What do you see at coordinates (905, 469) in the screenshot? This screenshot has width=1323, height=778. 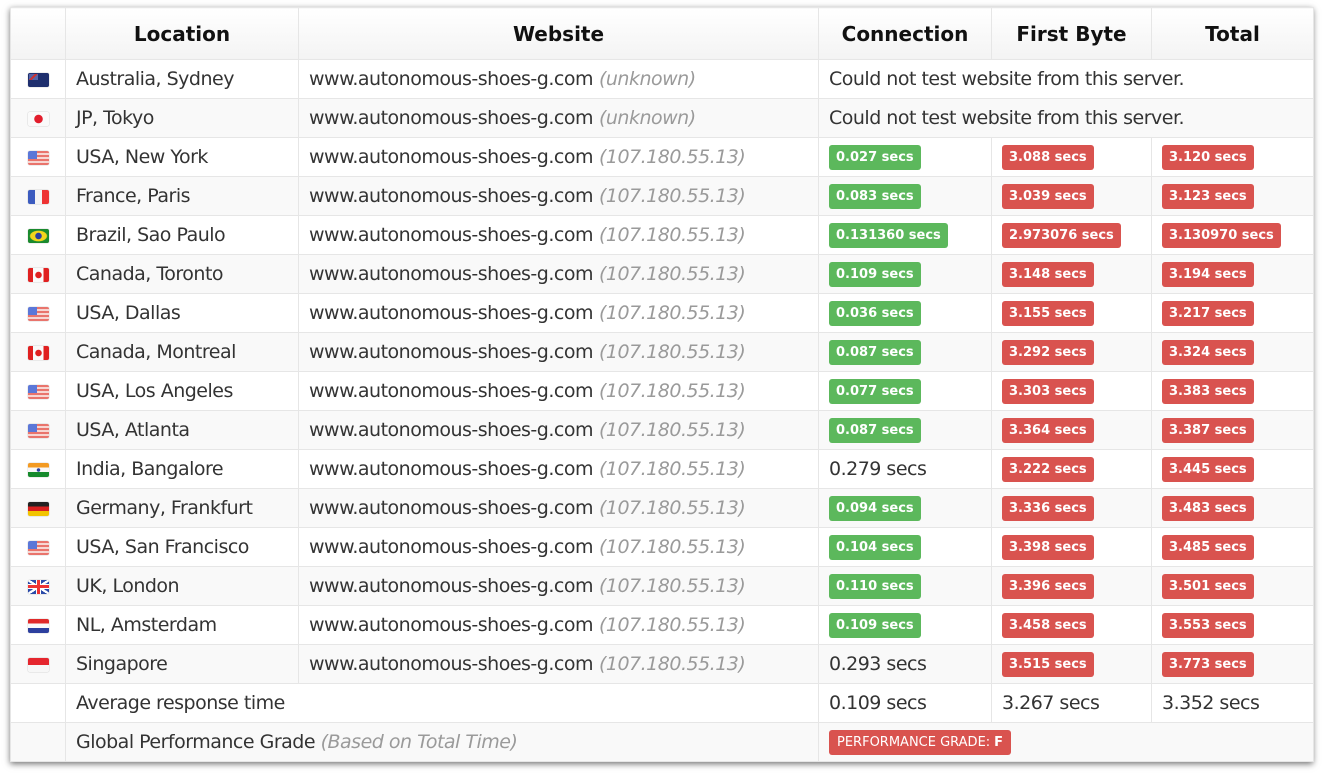 I see `connection-time-cell: 0.279 secs` at bounding box center [905, 469].